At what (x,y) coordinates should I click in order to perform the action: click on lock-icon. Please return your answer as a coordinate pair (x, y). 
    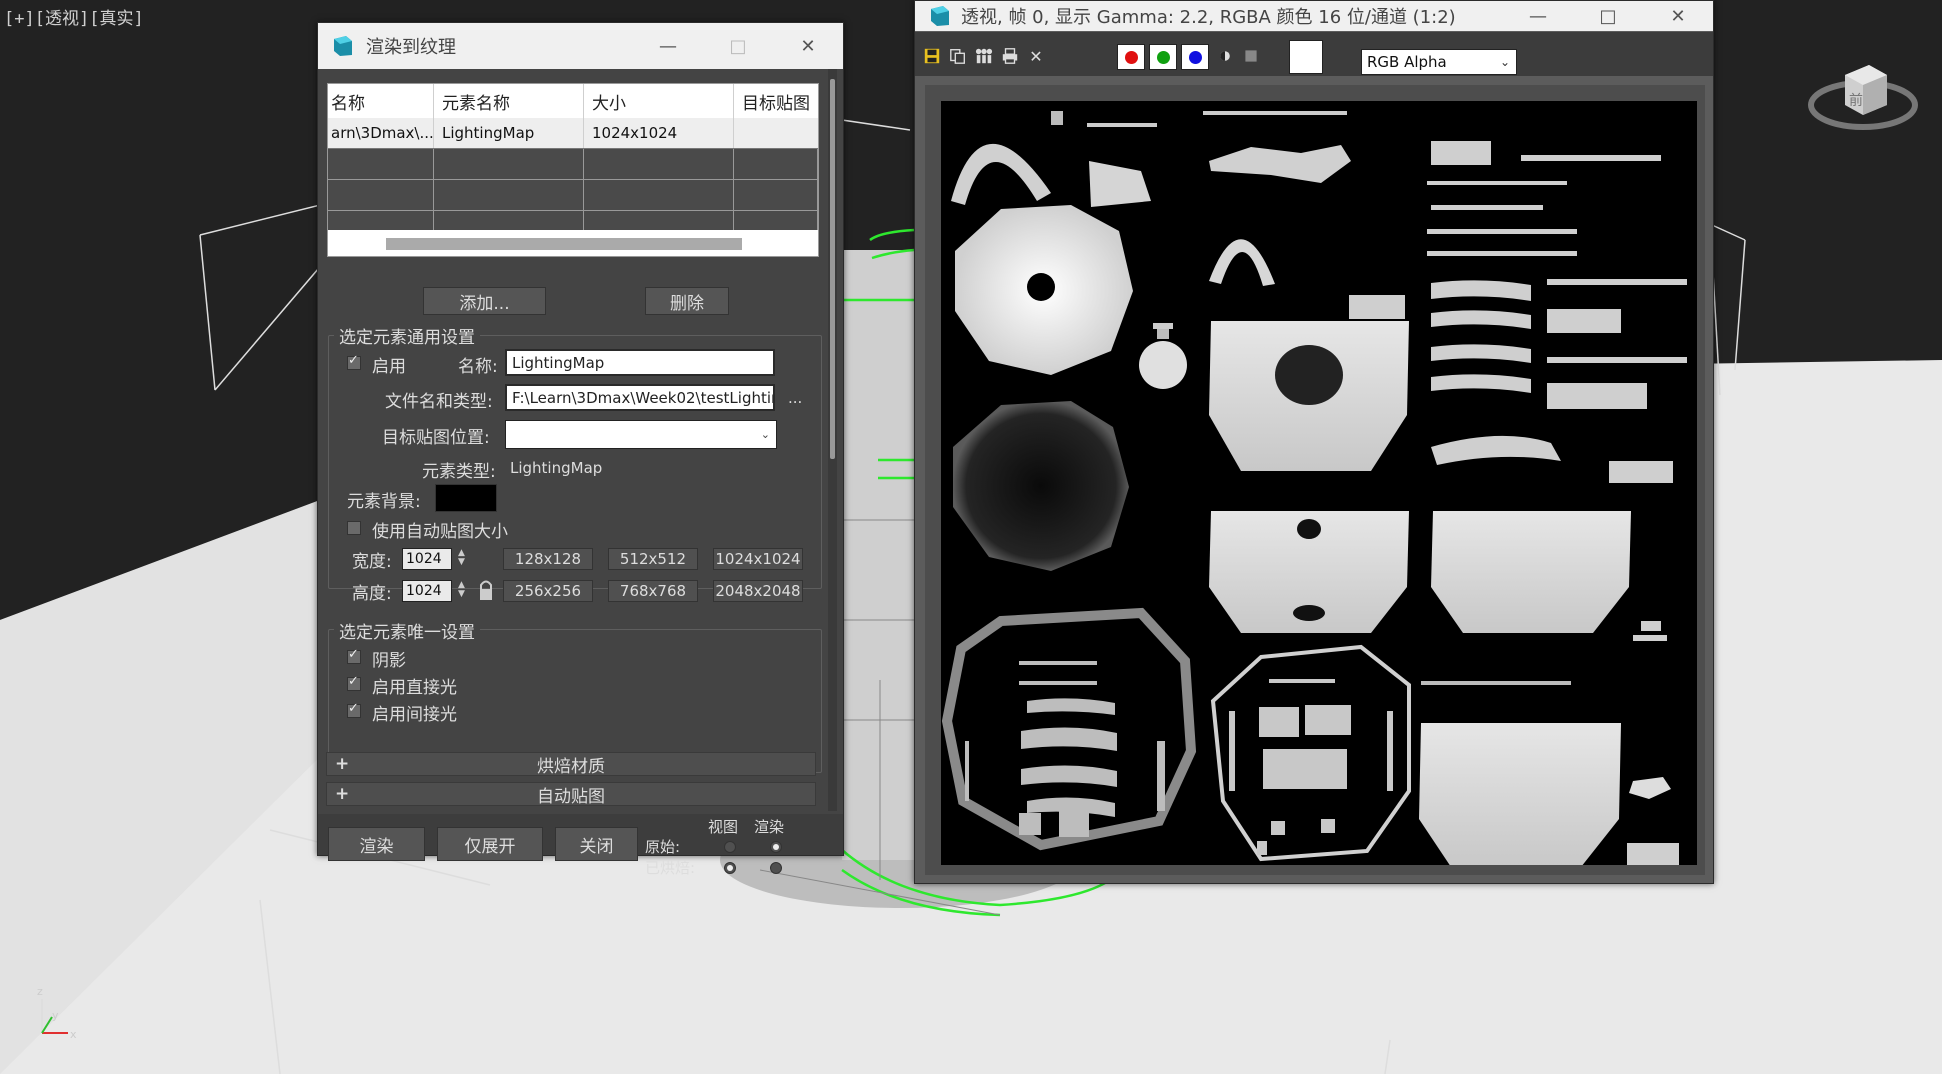
    Looking at the image, I should click on (486, 590).